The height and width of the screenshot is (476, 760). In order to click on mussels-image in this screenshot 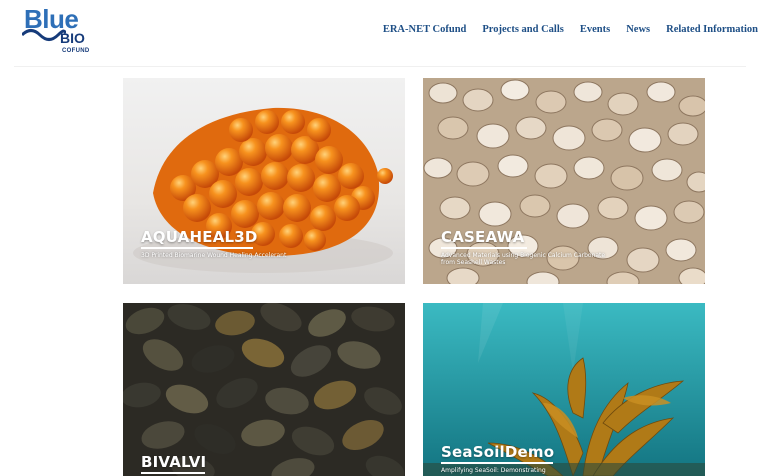, I will do `click(264, 389)`.